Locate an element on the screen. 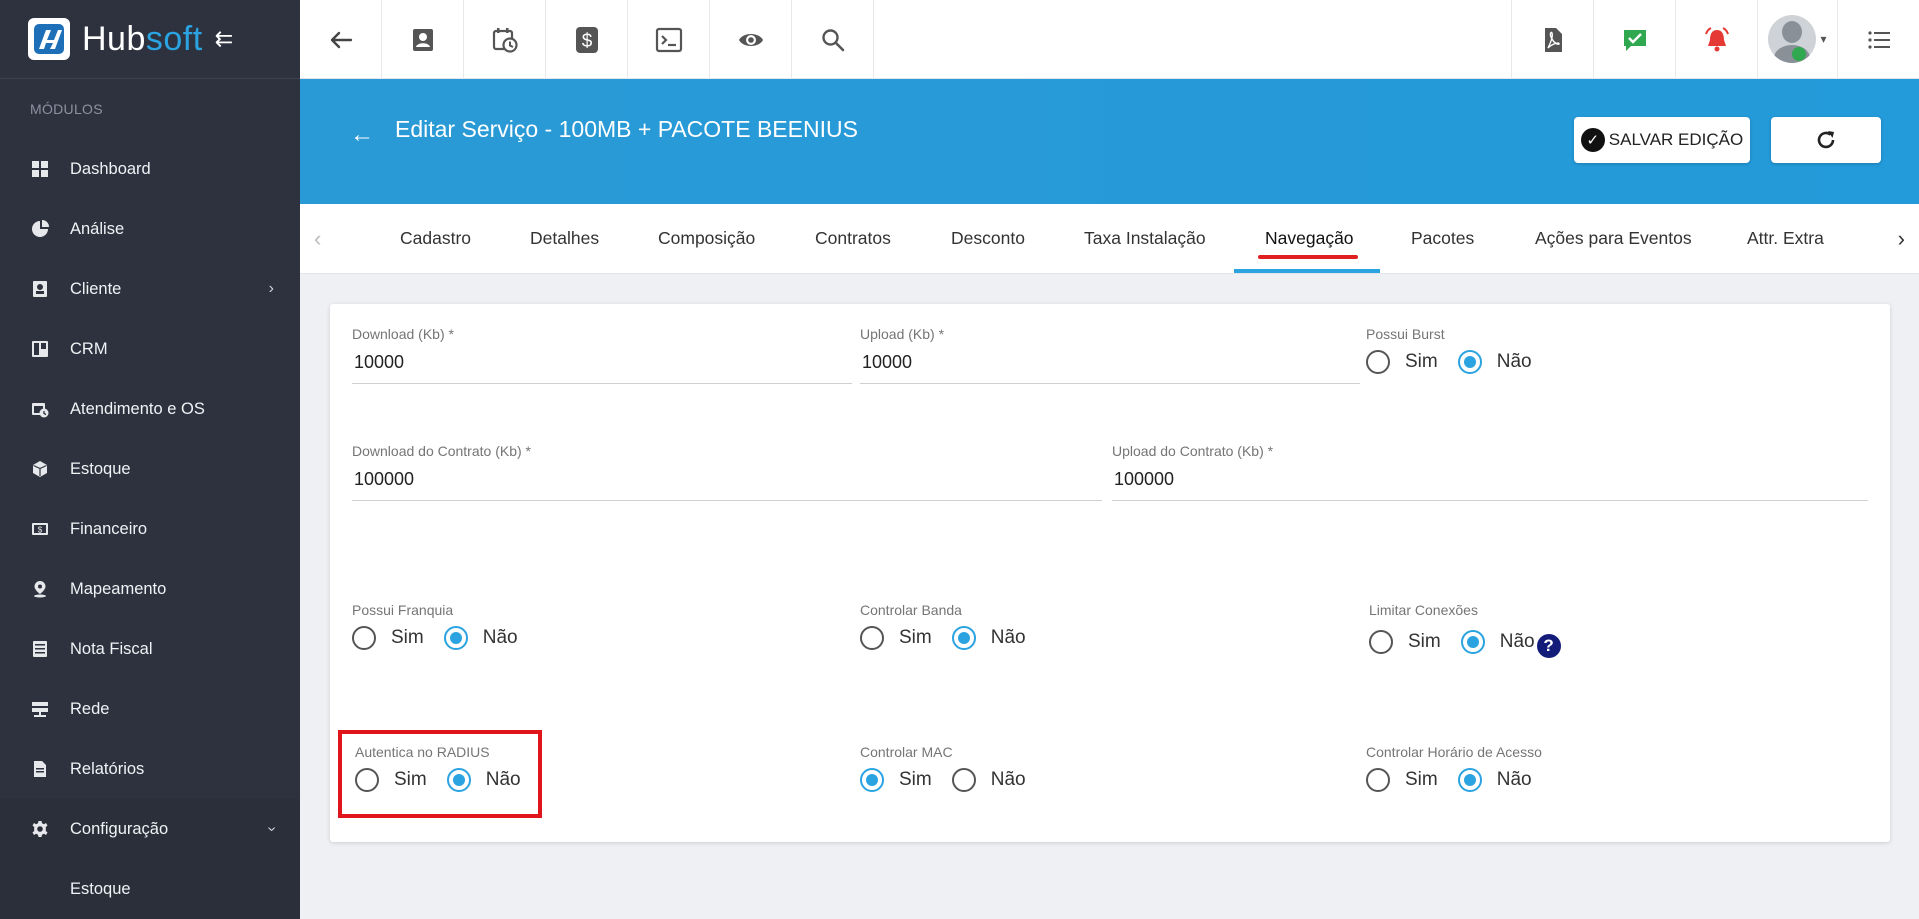  controlar-mac-label: Controlar MAC is located at coordinates (906, 752).